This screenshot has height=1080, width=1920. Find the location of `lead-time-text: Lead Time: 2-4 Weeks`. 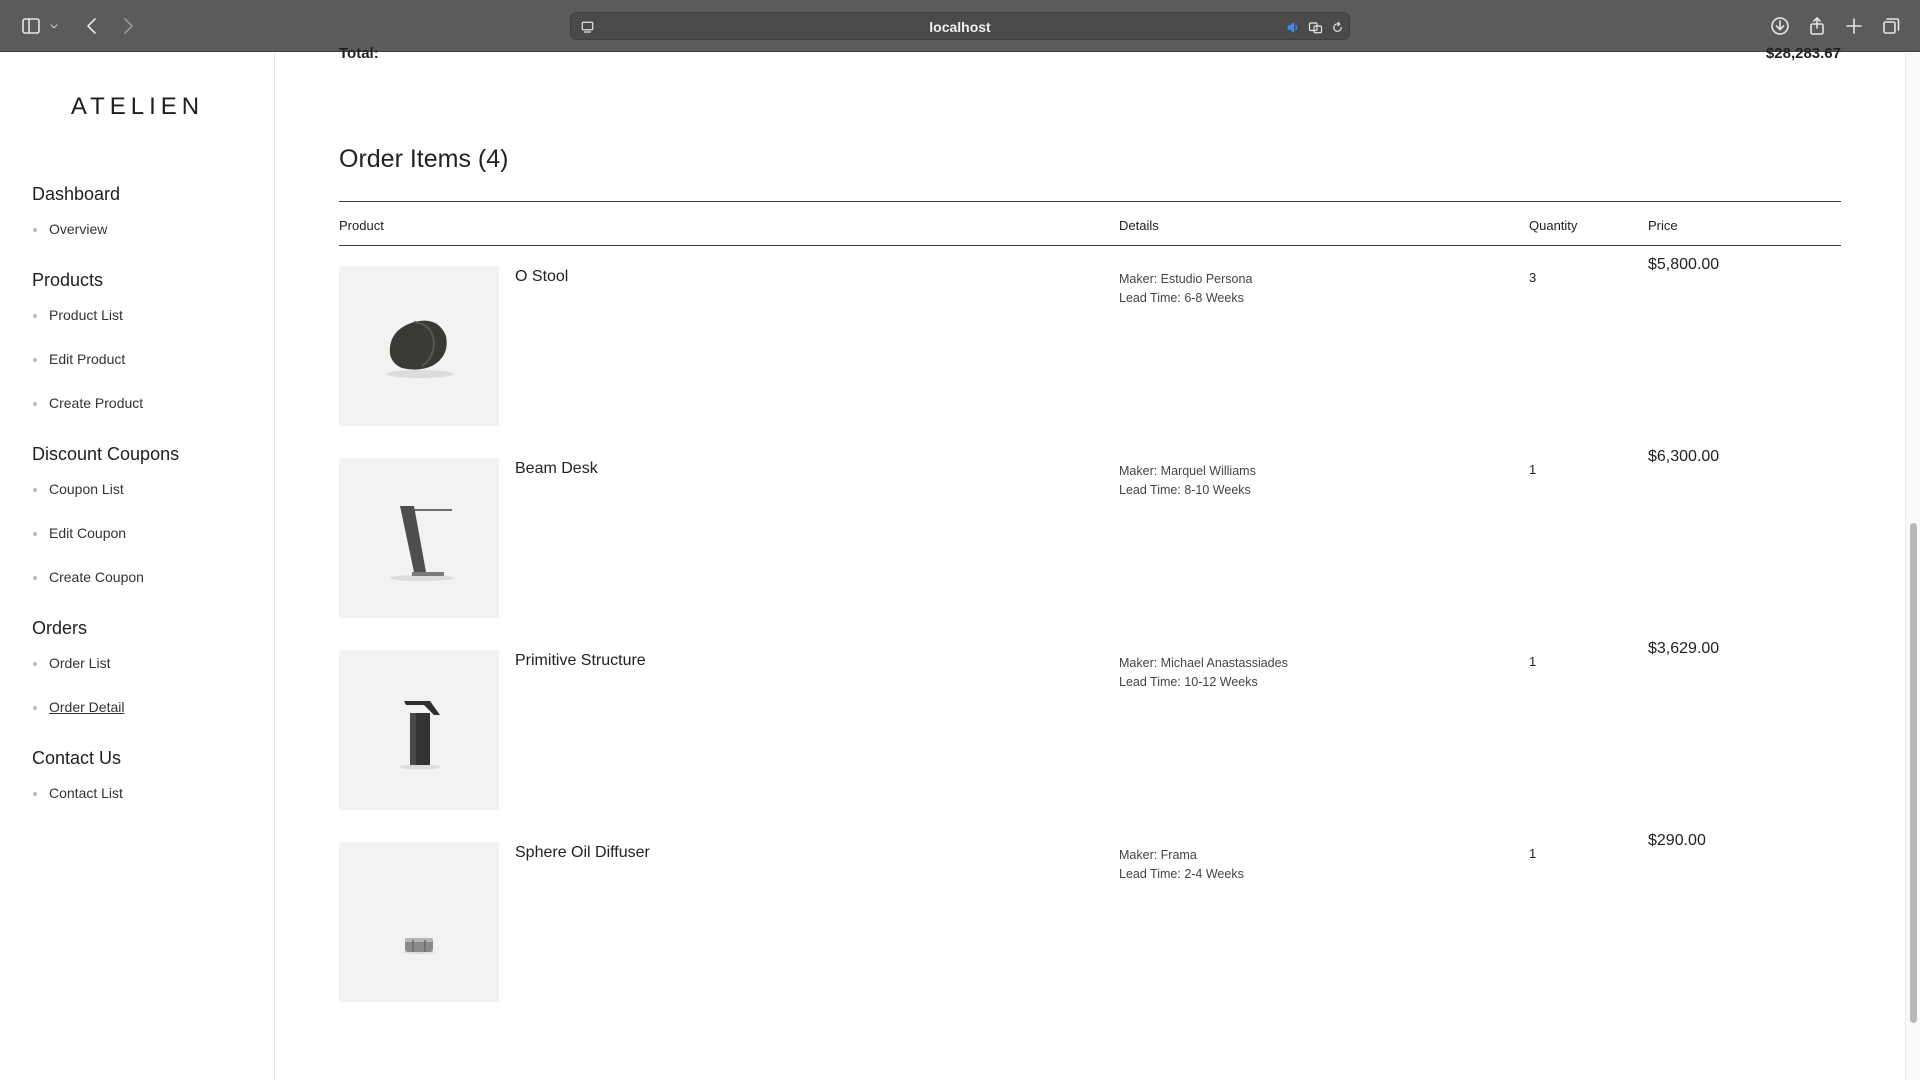

lead-time-text: Lead Time: 2-4 Weeks is located at coordinates (1181, 874).